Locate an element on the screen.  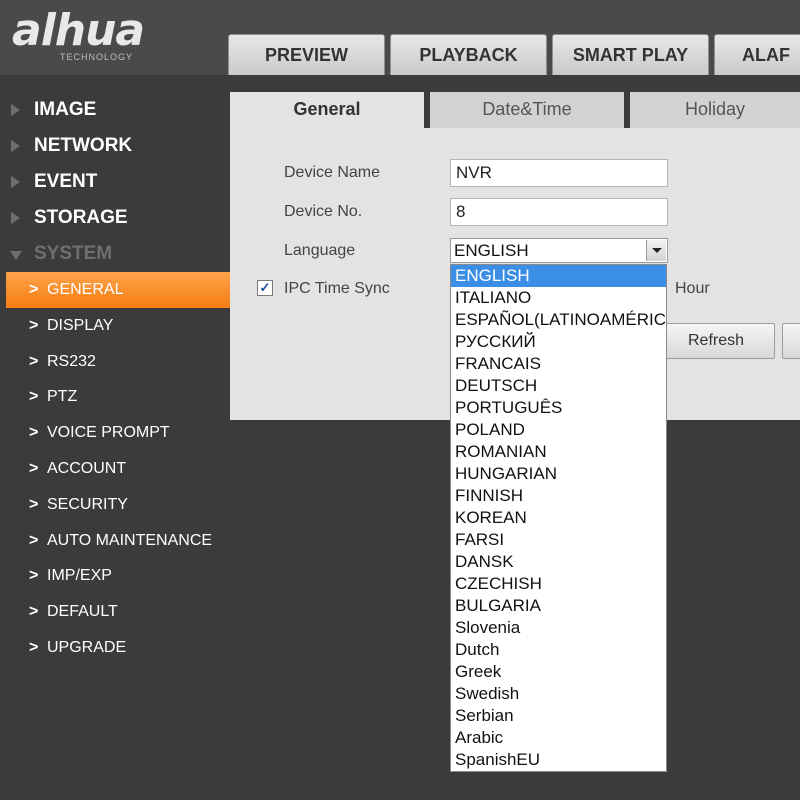
sidebar-item-label: UPGRADE is located at coordinates (87, 647).